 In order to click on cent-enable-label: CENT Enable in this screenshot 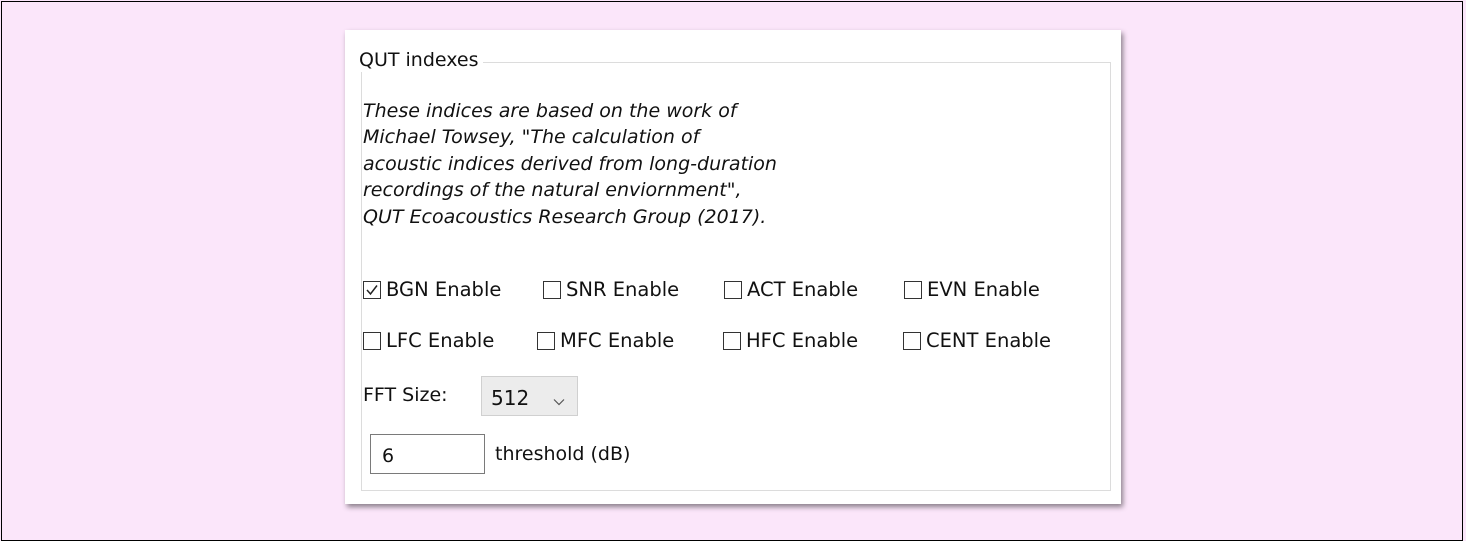, I will do `click(989, 340)`.